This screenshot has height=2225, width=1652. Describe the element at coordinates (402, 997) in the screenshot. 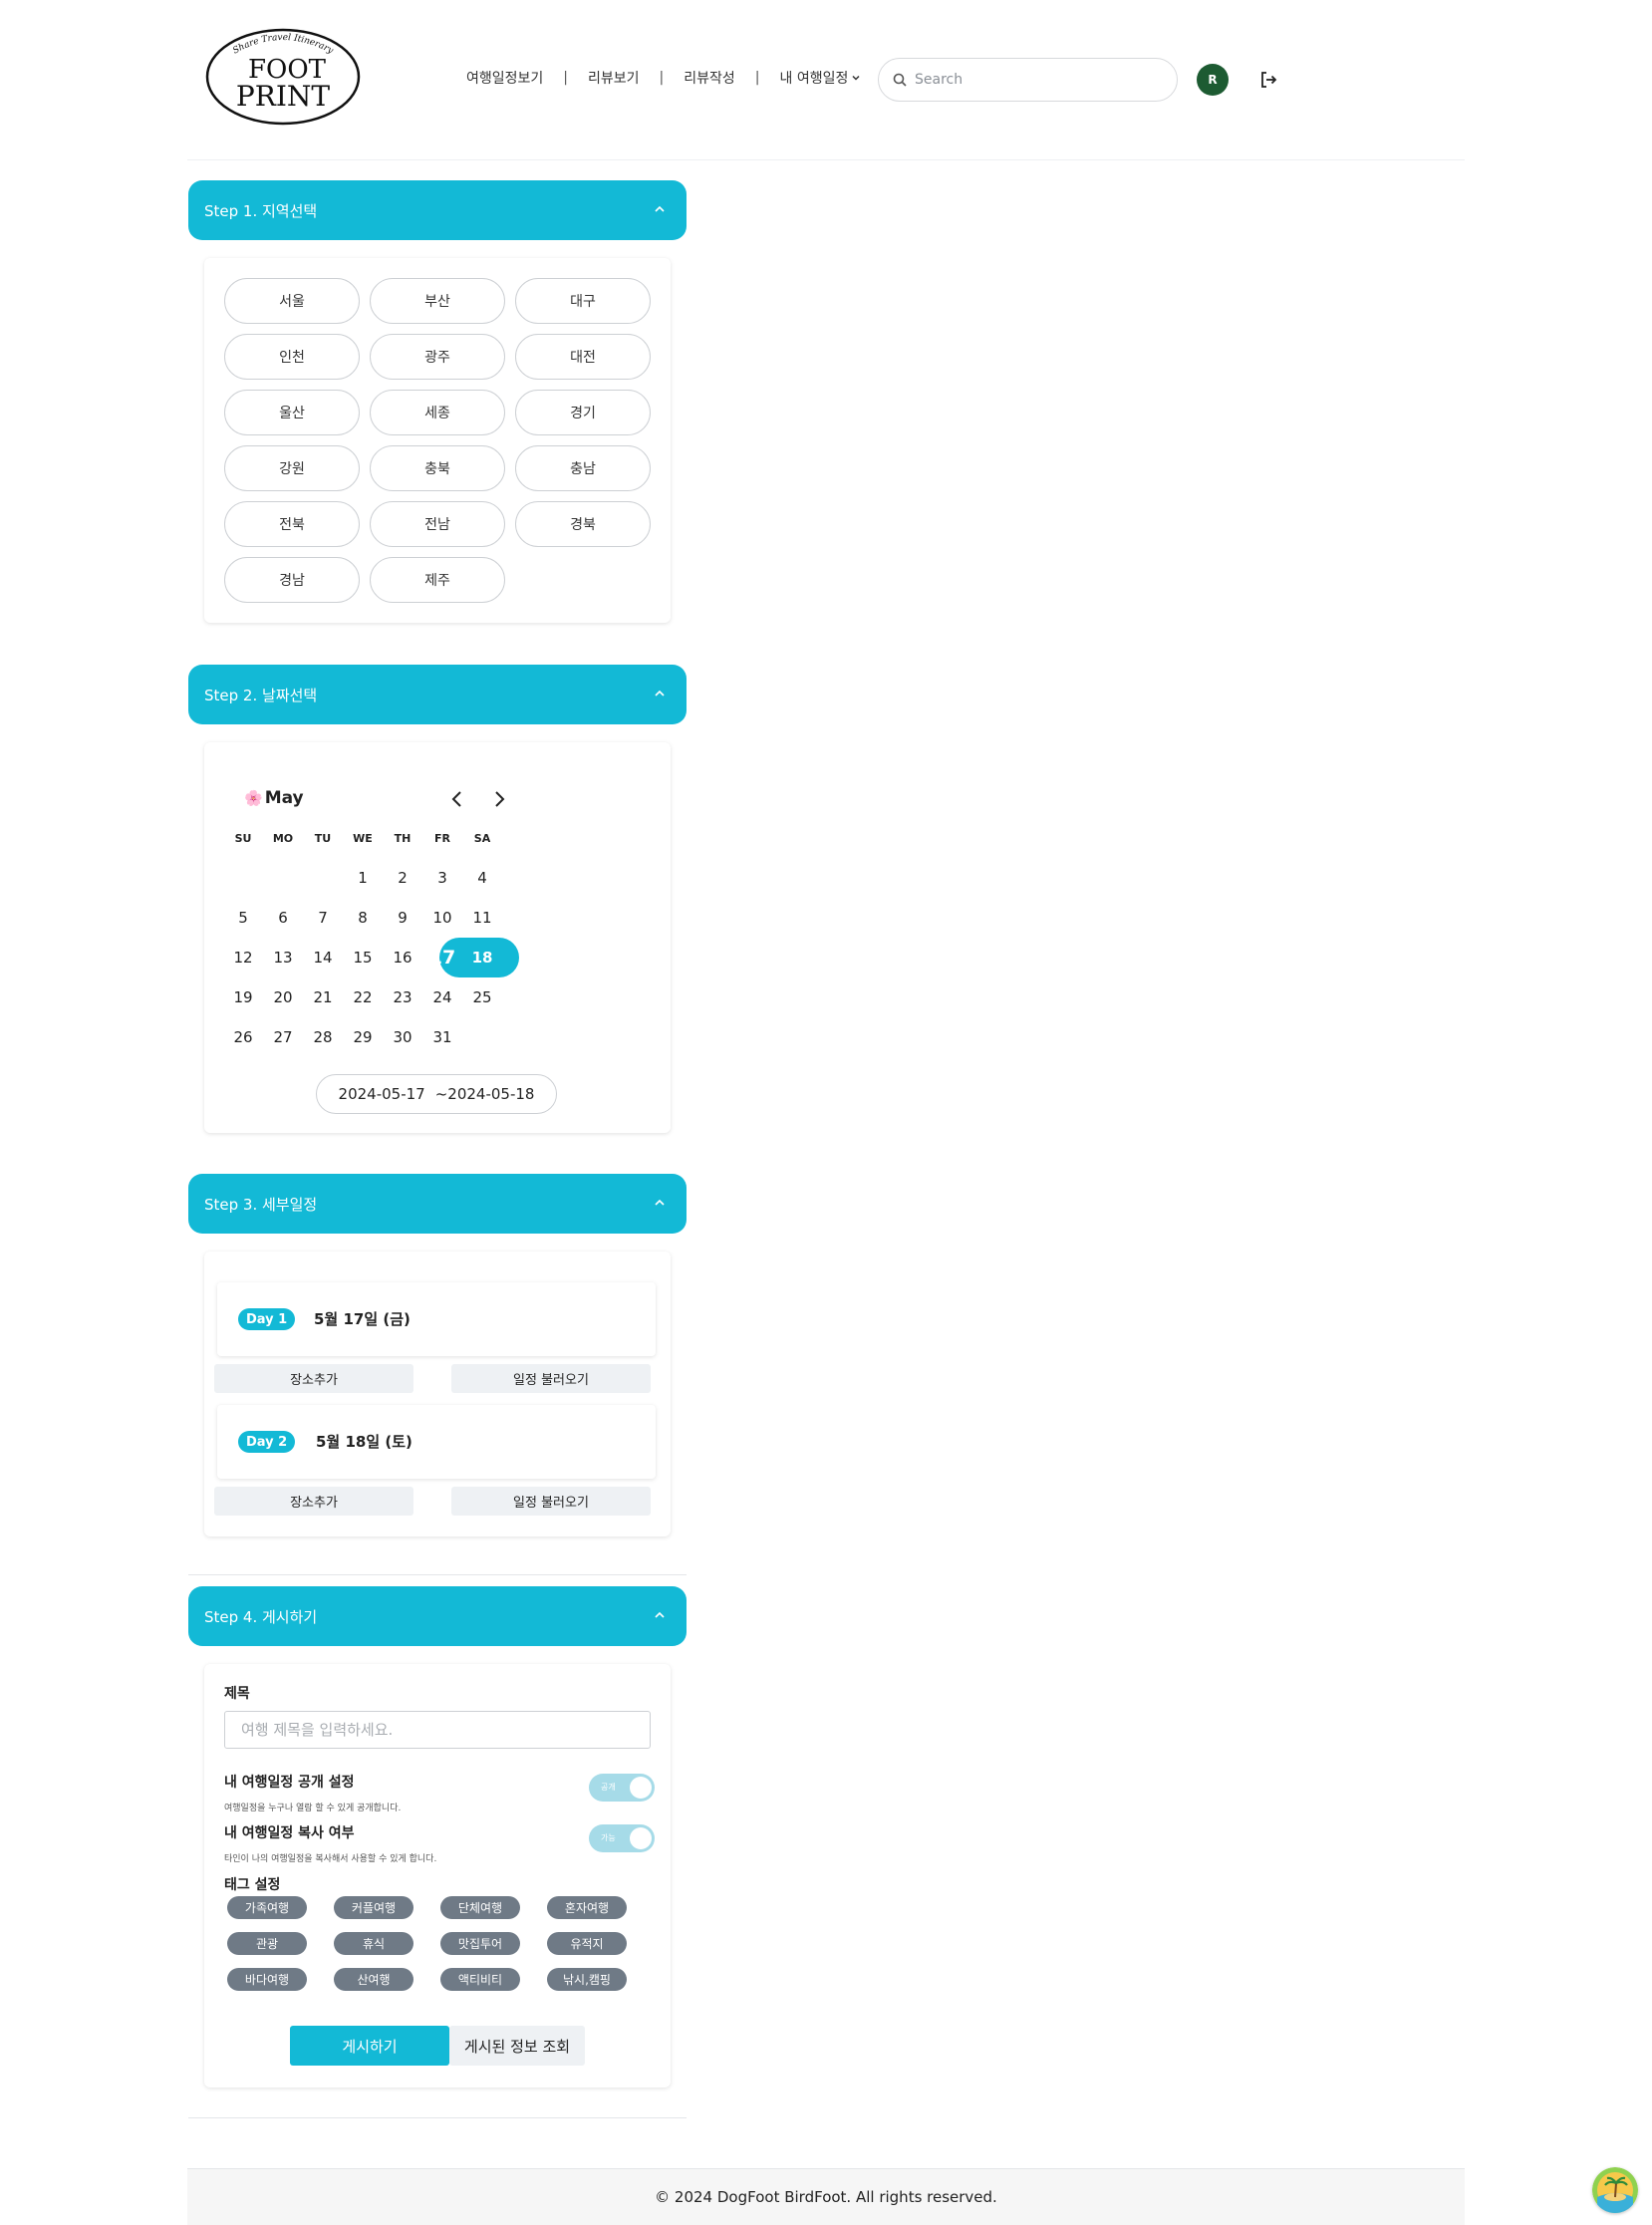

I see `calendar-day: 23` at that location.